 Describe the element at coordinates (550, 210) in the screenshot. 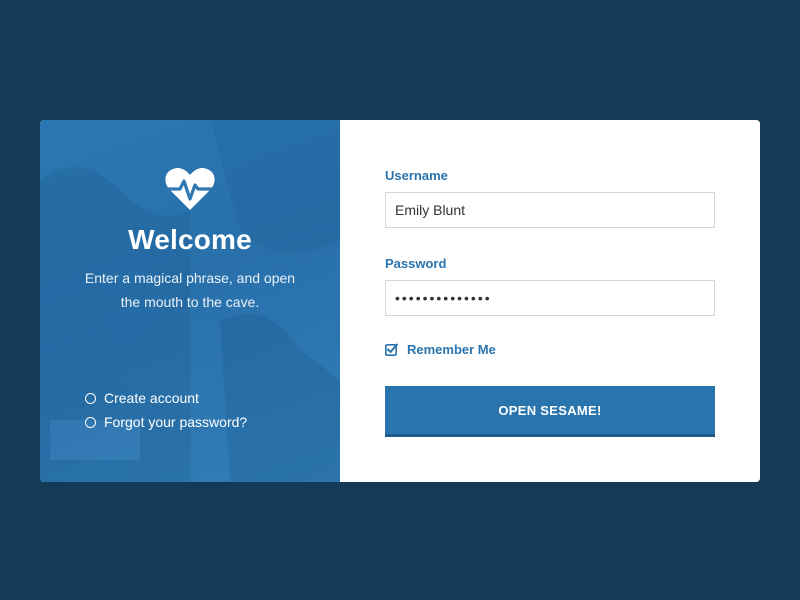

I see `username-field` at that location.